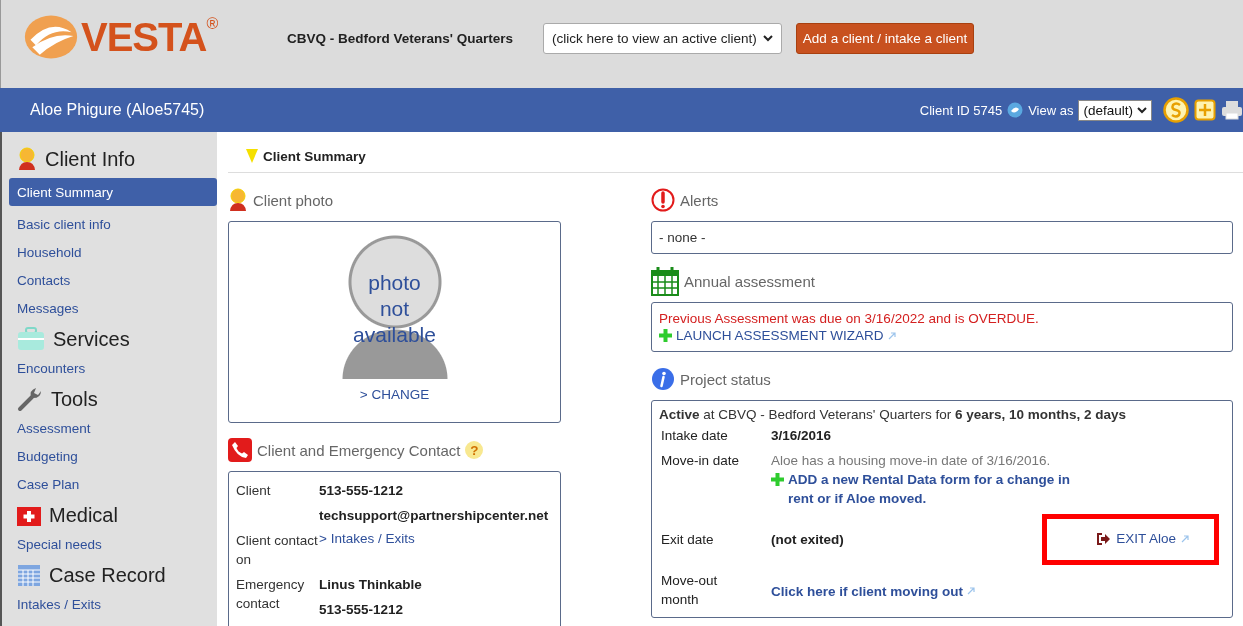  Describe the element at coordinates (113, 280) in the screenshot. I see `sidebar-item: Contacts` at that location.